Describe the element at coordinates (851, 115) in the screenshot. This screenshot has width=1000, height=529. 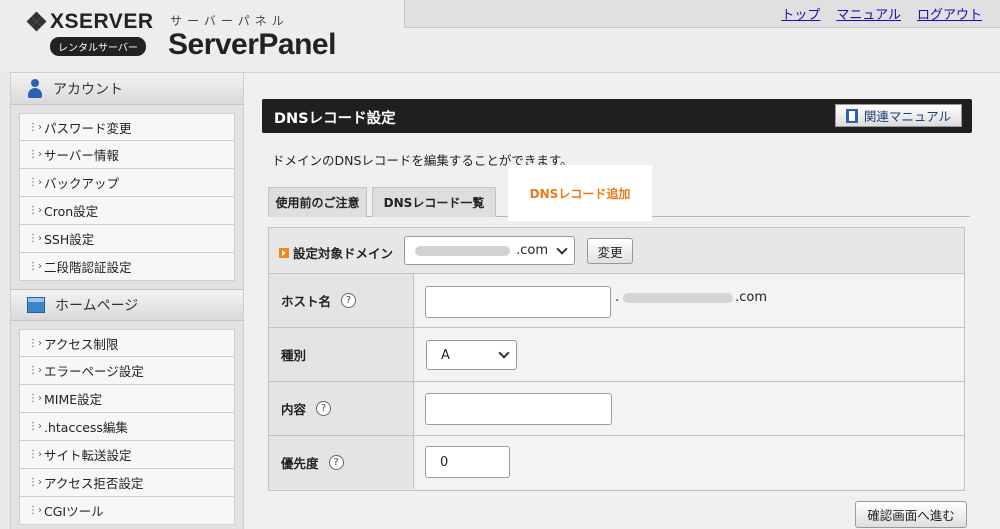
I see `book-icon` at that location.